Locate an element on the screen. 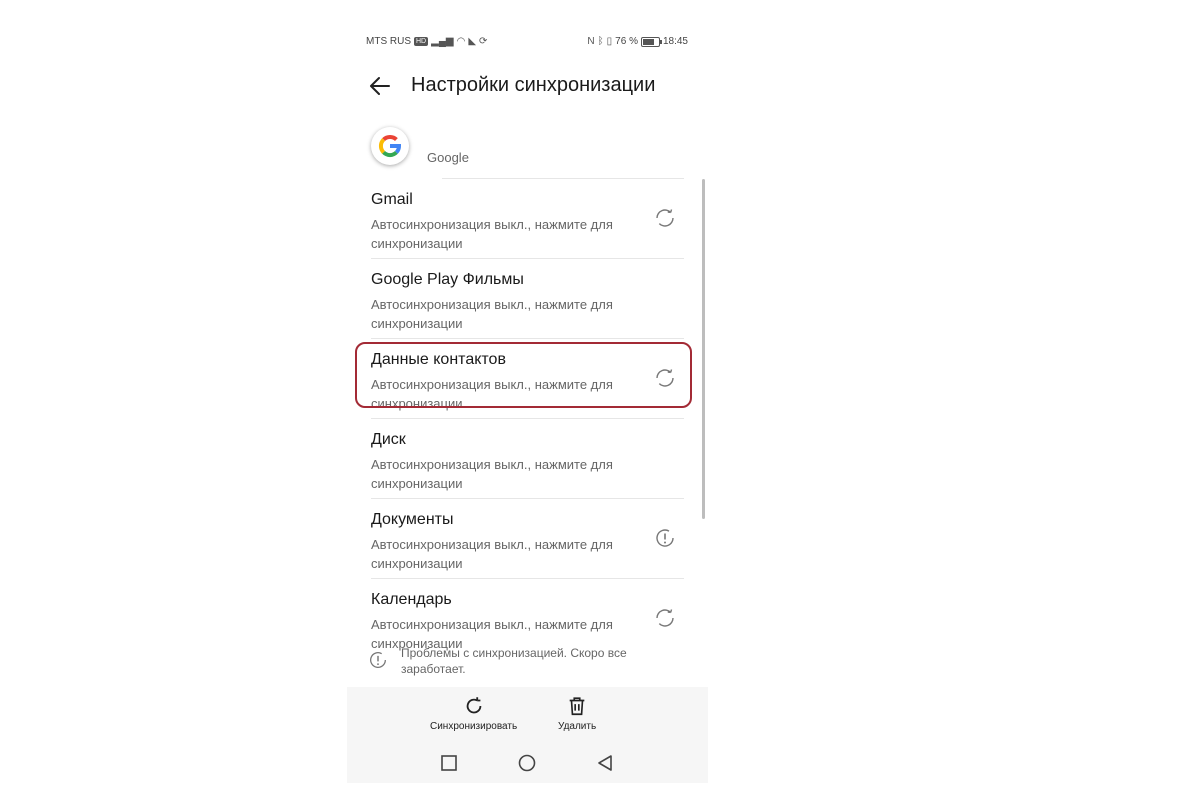 This screenshot has width=1200, height=800. item-title: Диск is located at coordinates (388, 439).